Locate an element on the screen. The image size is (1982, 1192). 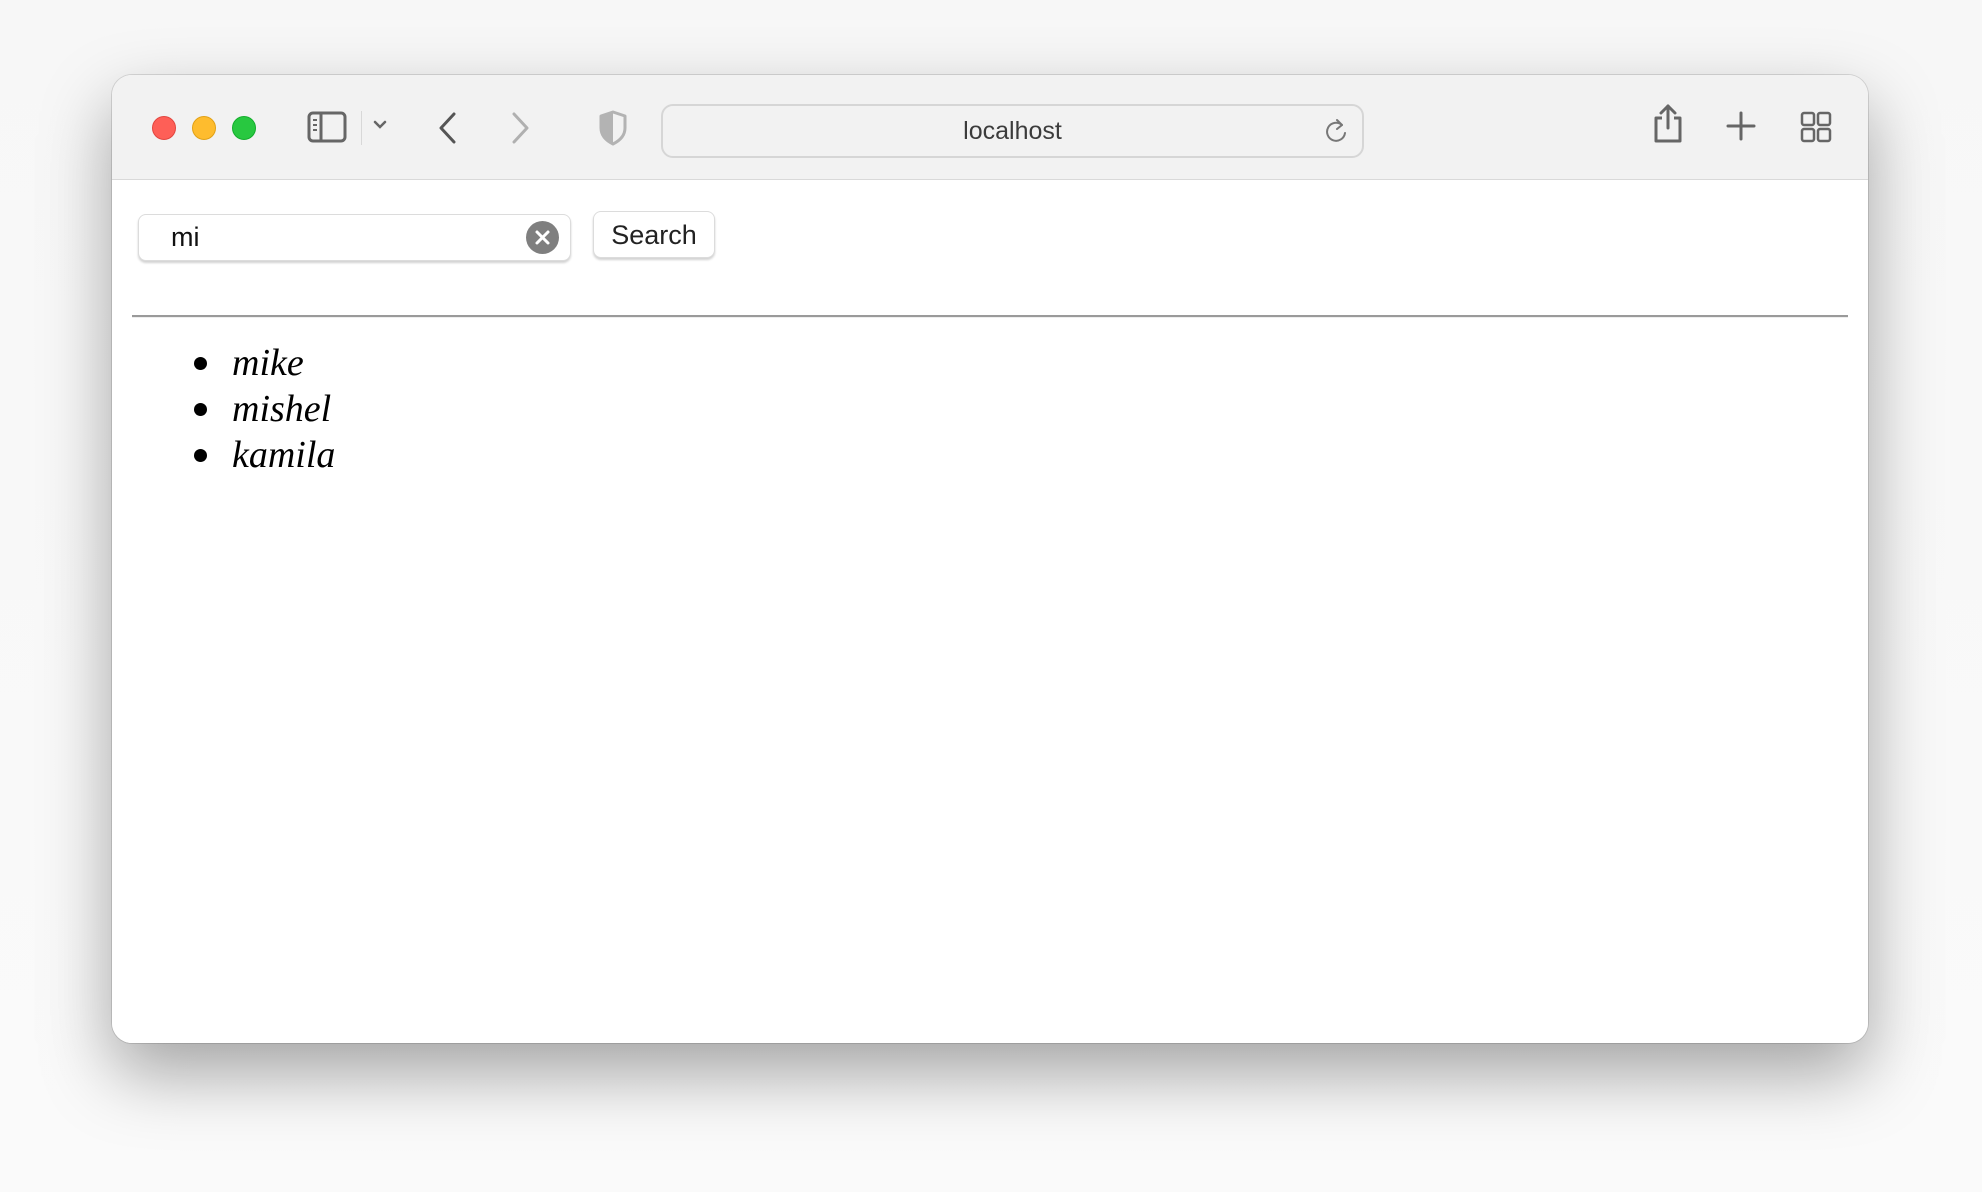
result-name: mishel is located at coordinates (282, 409).